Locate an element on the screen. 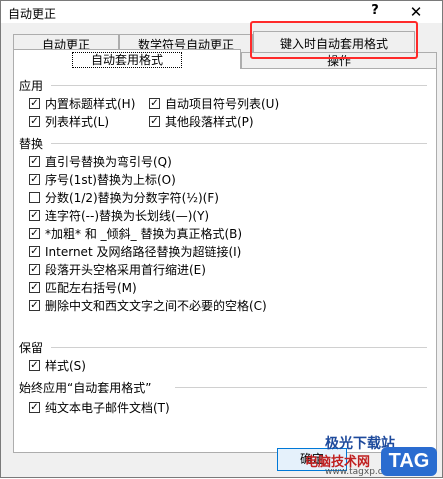  checkbox-smart-quotes: ✓ 直引号替换为弯引号(Q) is located at coordinates (100, 161).